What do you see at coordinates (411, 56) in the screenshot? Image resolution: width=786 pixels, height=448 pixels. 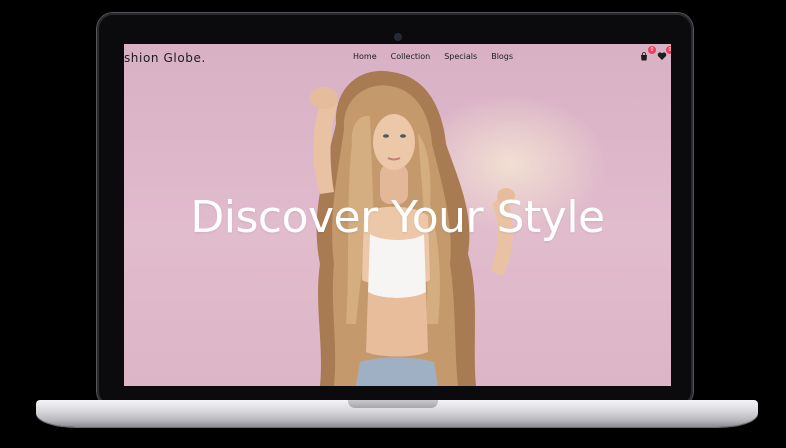 I see `nav-collection: Collection` at bounding box center [411, 56].